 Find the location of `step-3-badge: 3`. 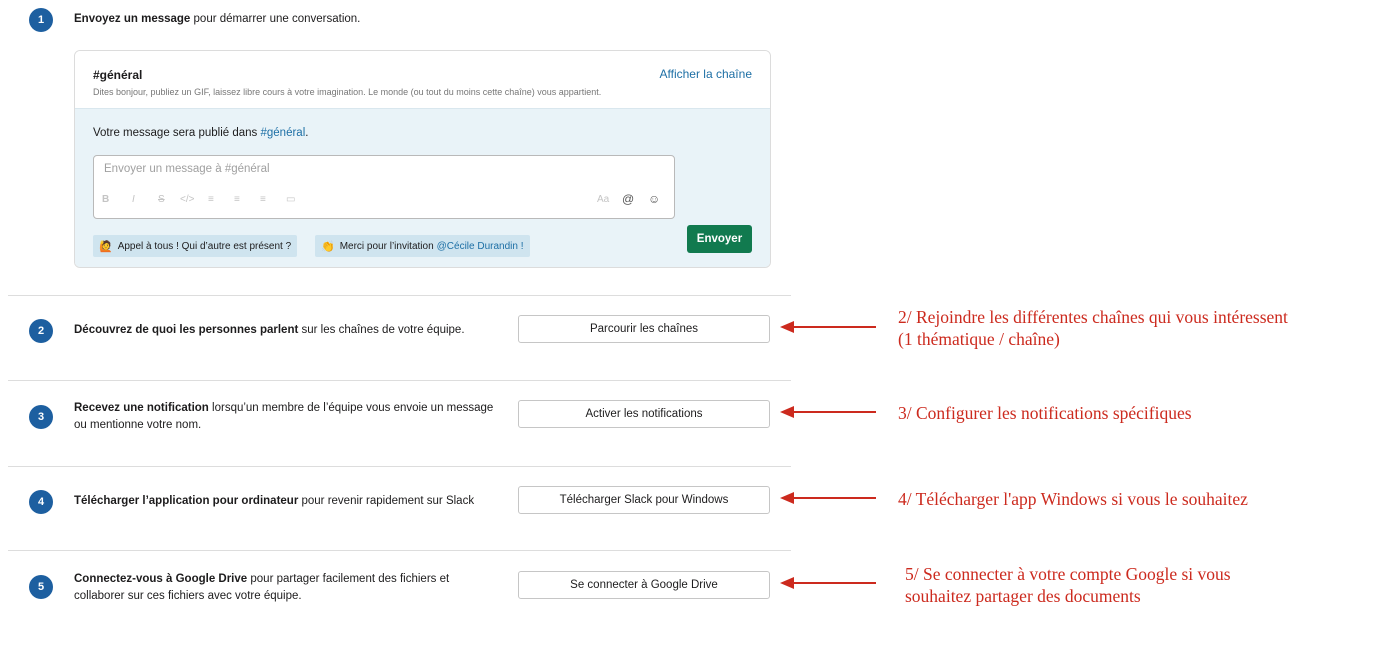

step-3-badge: 3 is located at coordinates (41, 417).